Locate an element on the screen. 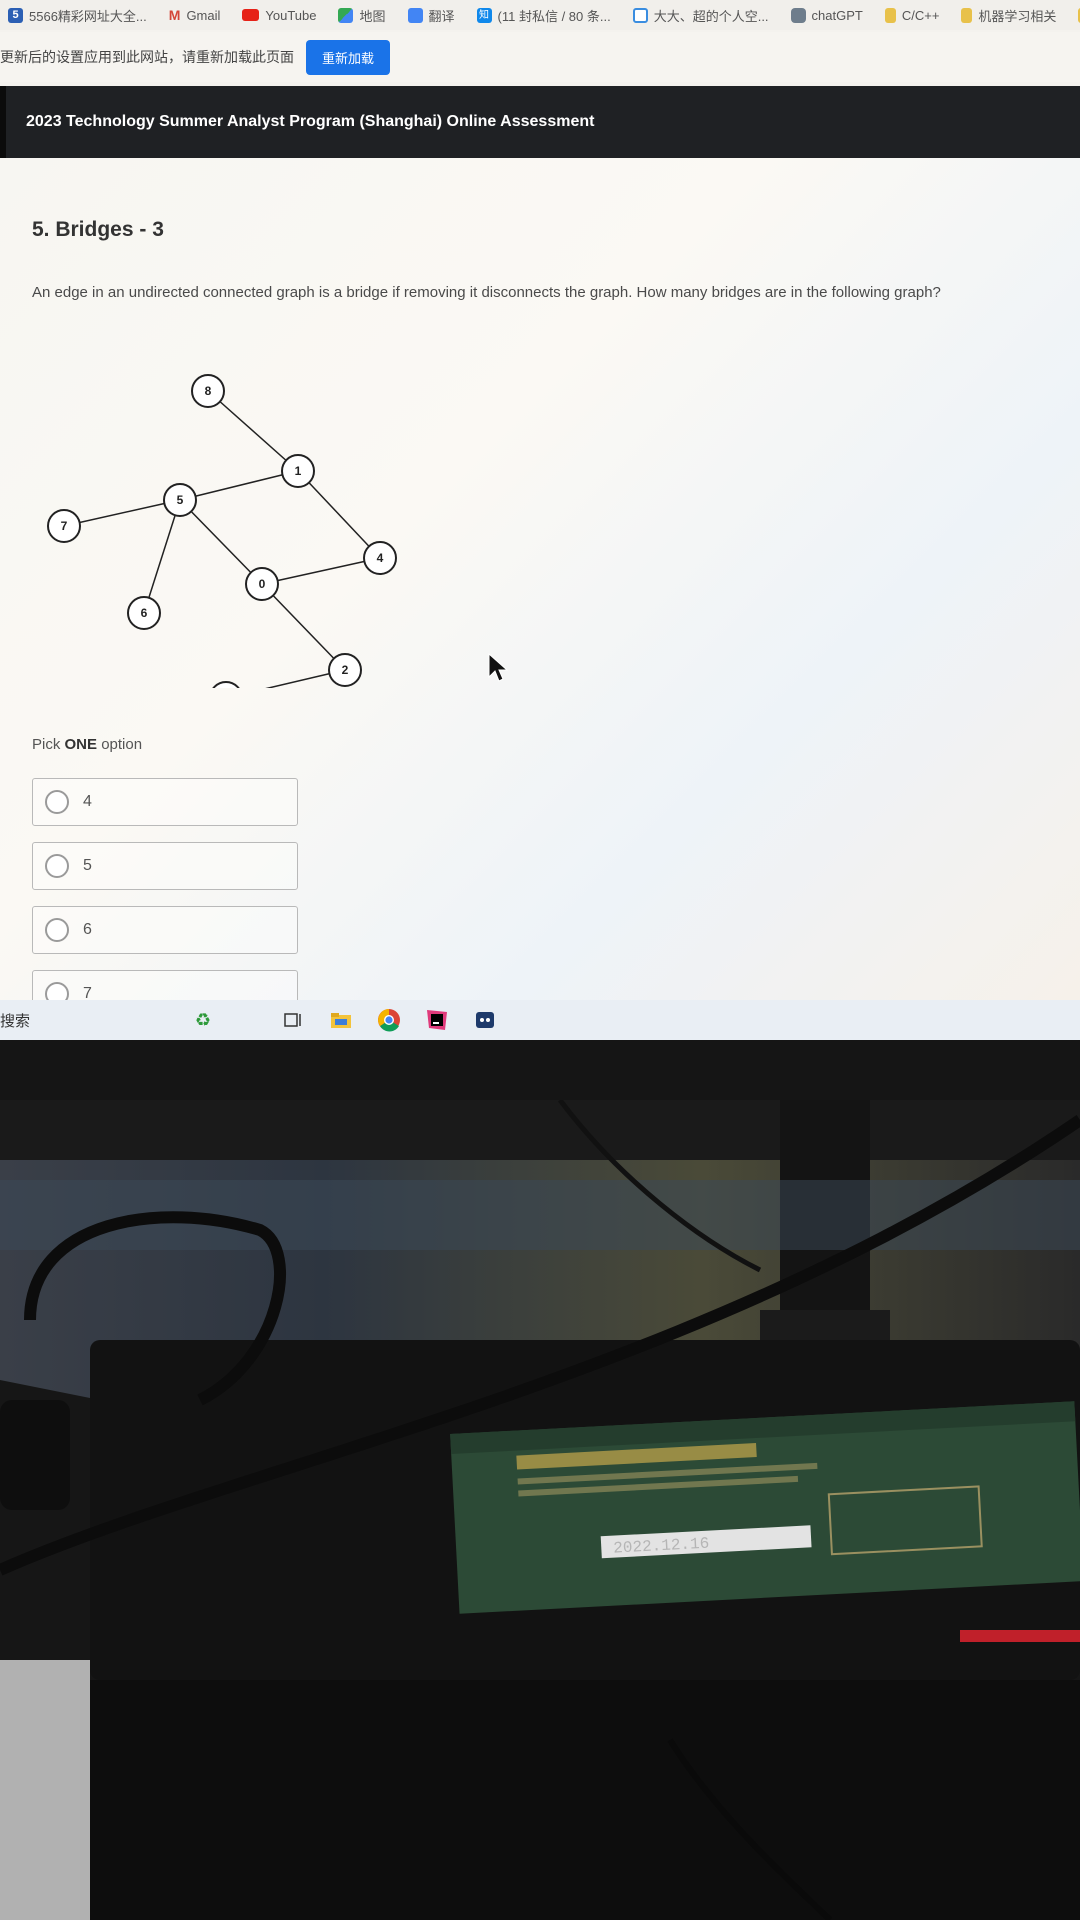 This screenshot has width=1080, height=1920. graph-node: 2 is located at coordinates (345, 670).